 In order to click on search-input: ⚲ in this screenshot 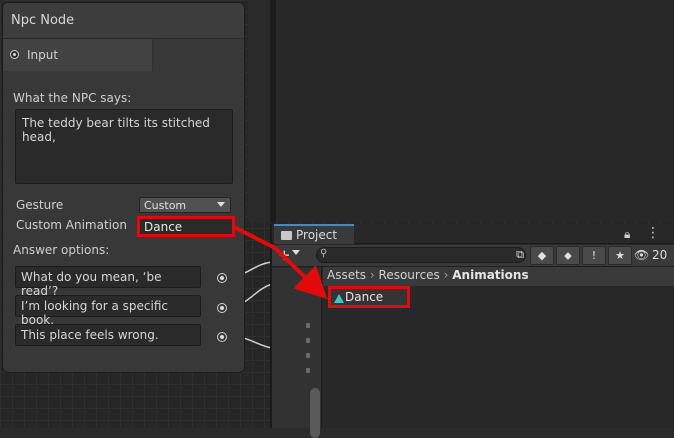, I will do `click(421, 255)`.